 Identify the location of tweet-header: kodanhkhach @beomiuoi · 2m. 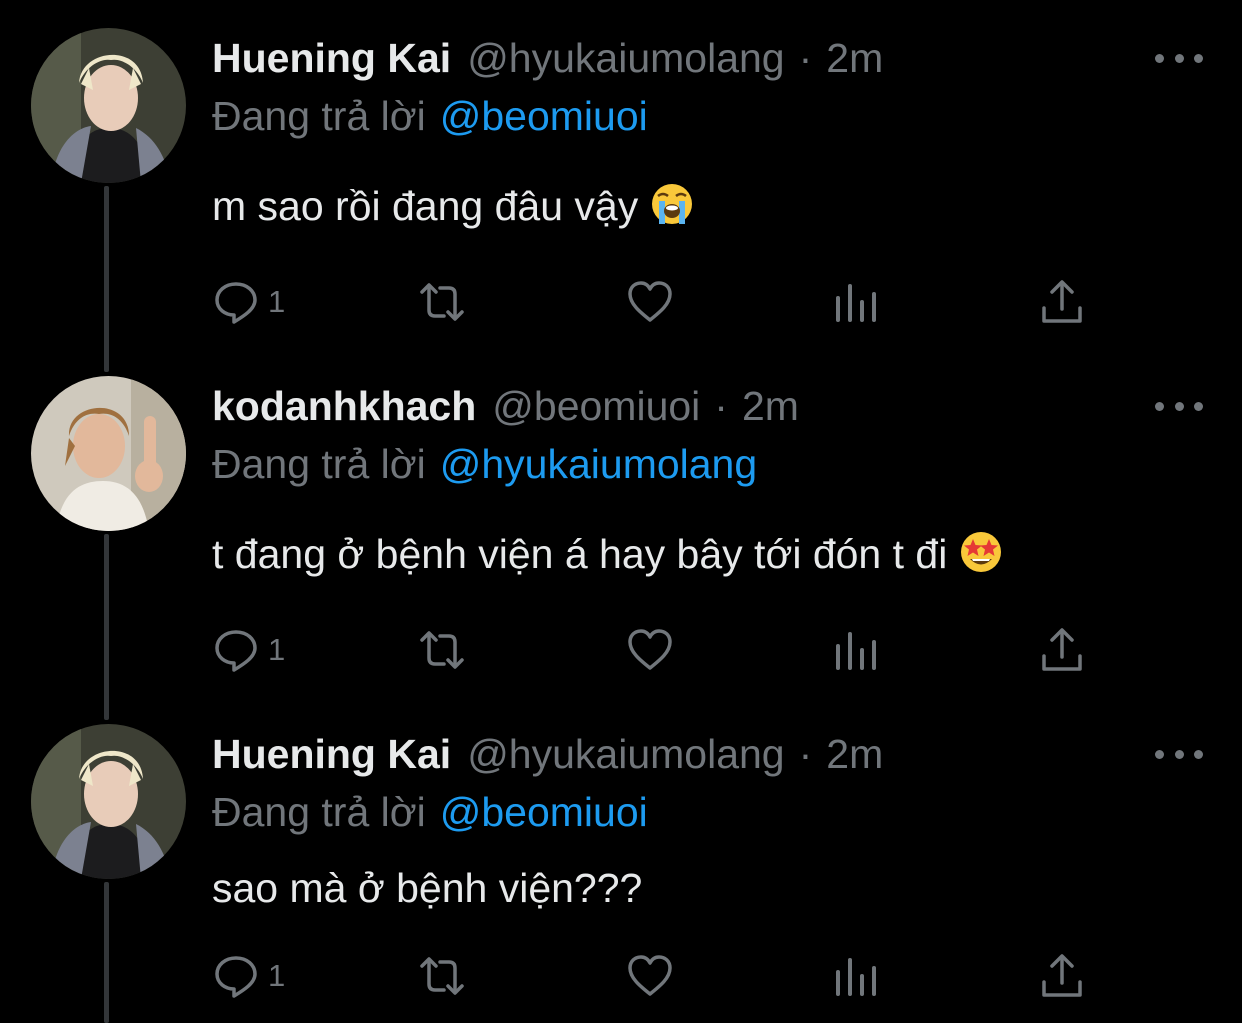
(505, 406).